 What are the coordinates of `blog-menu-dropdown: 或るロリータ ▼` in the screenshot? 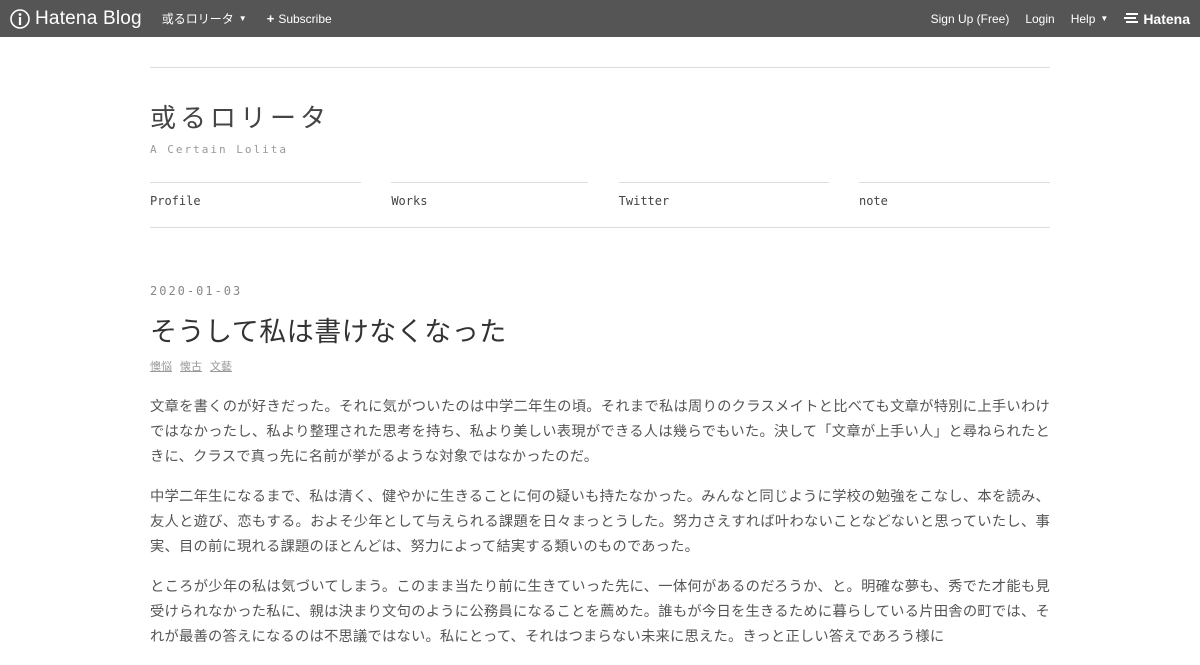 It's located at (204, 18).